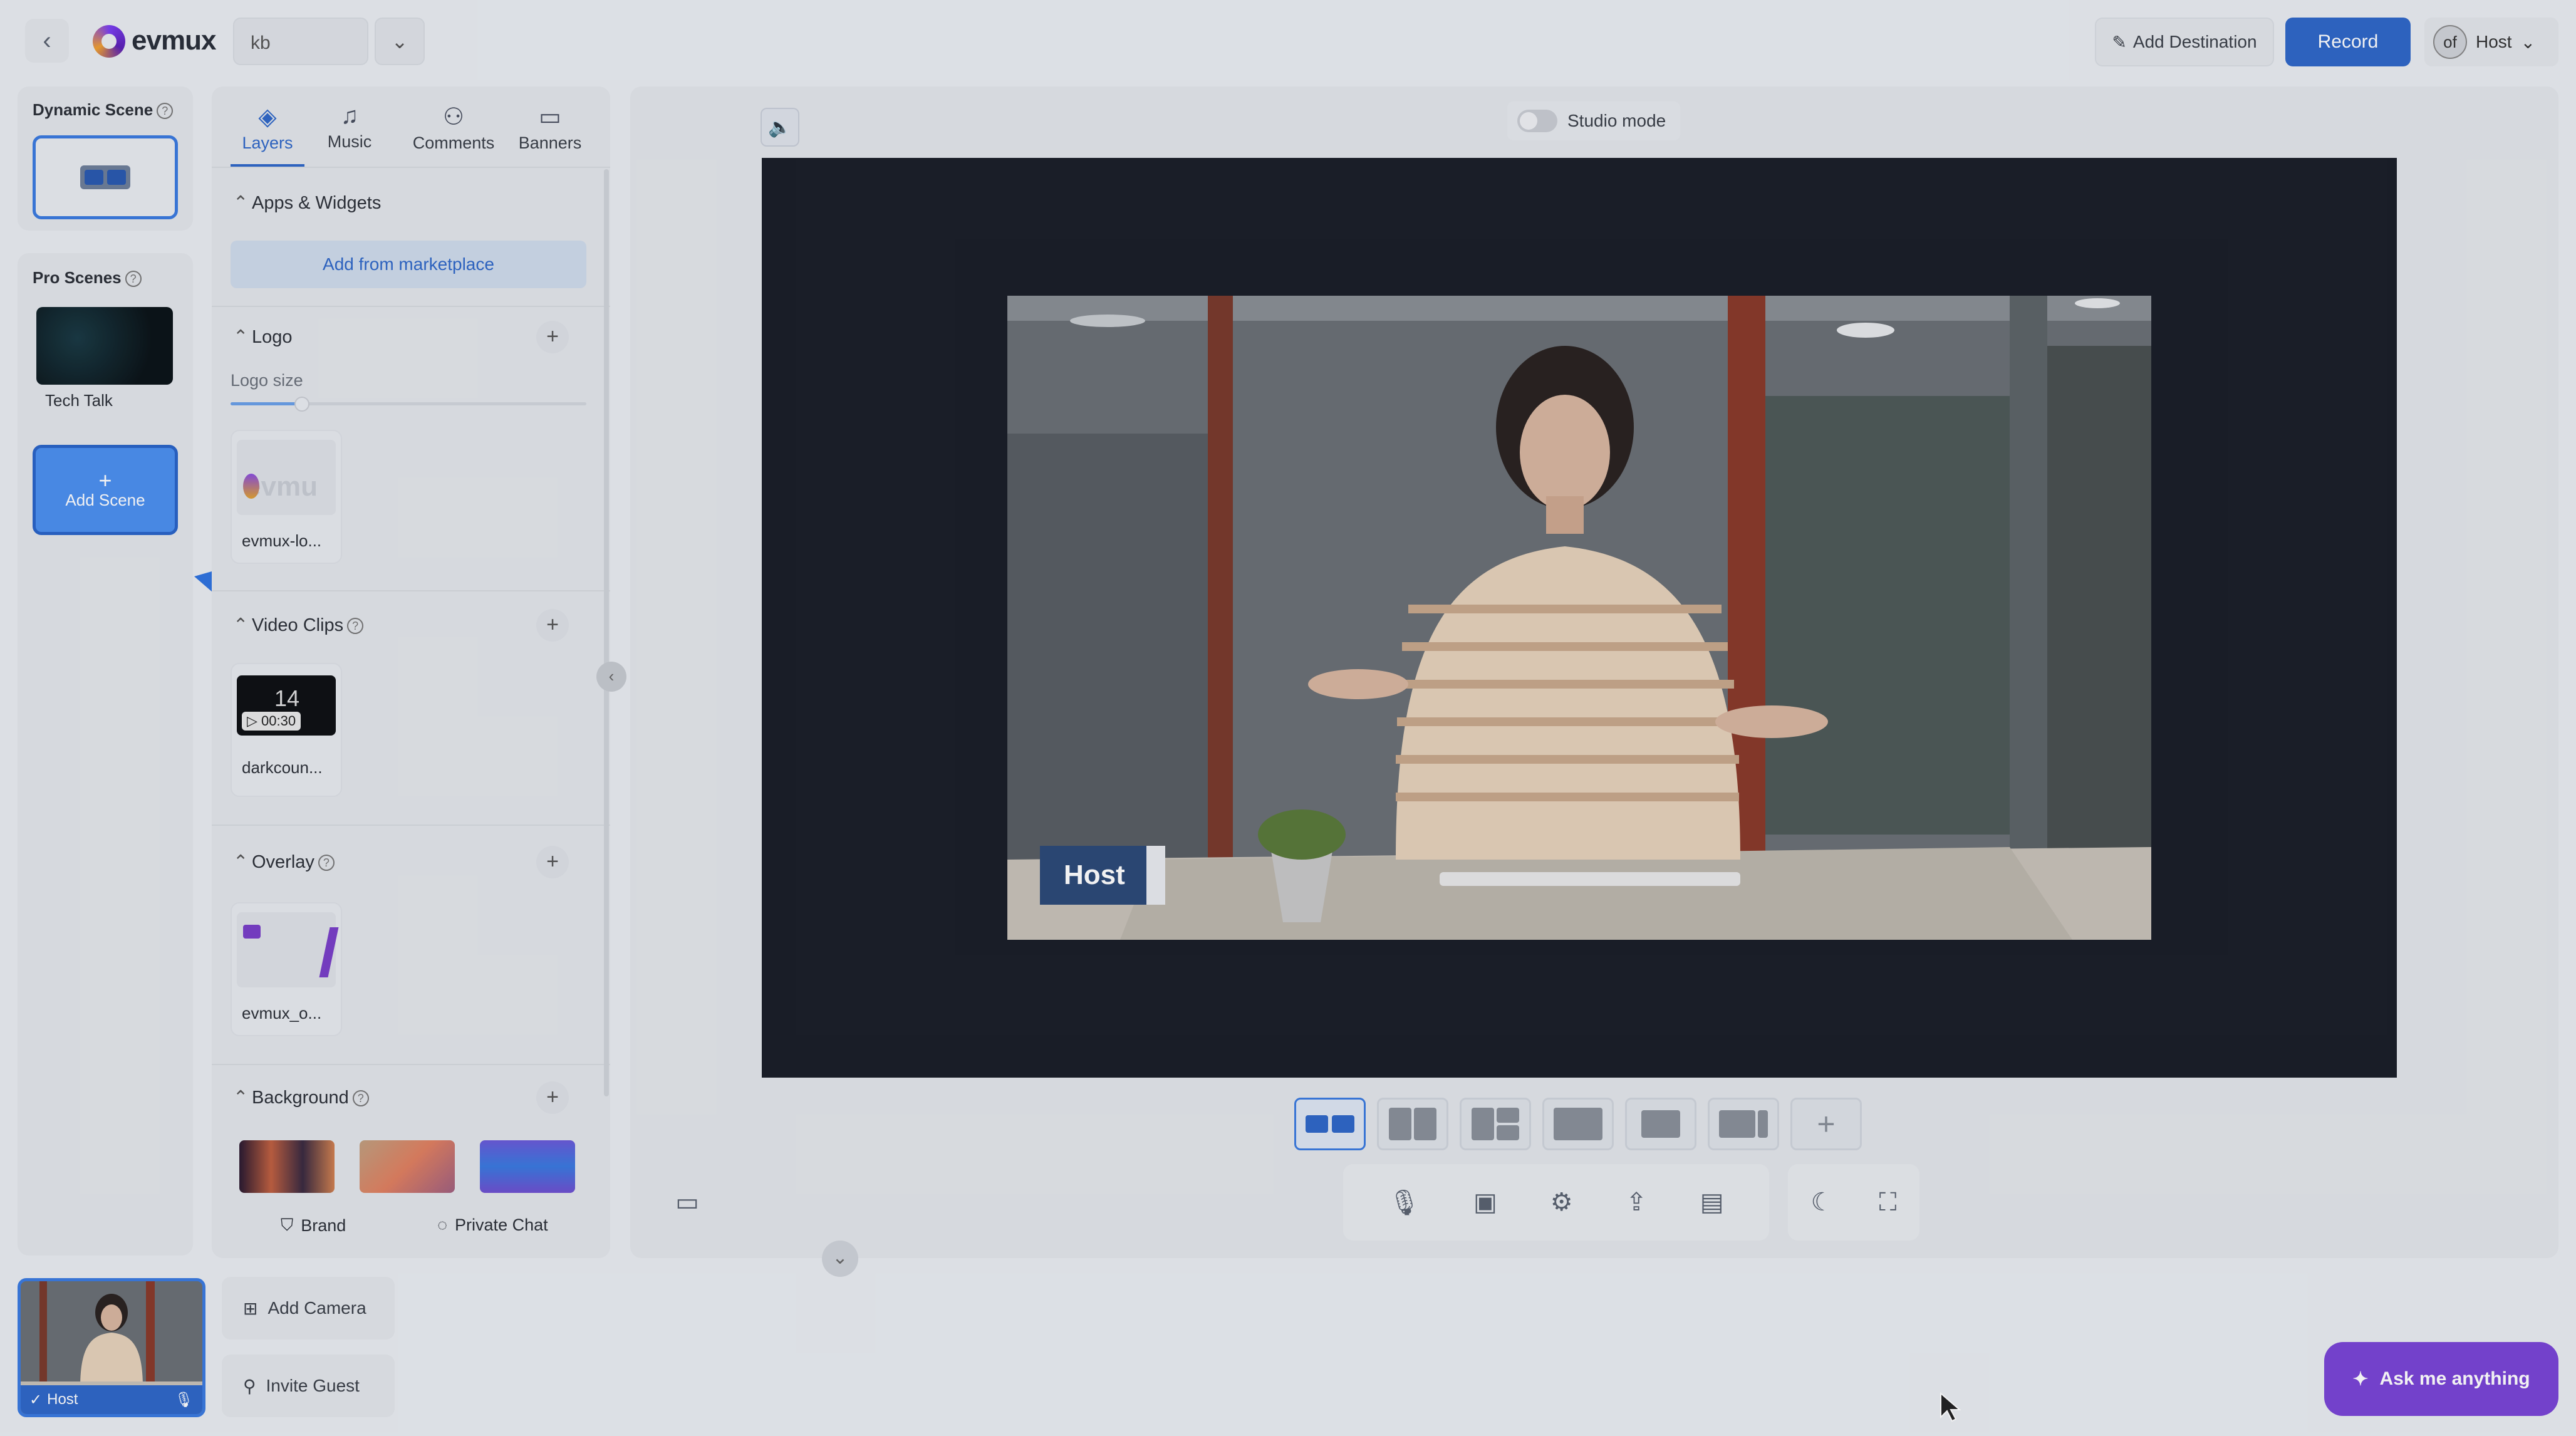 This screenshot has width=2576, height=1436. I want to click on split-layout-icon, so click(1412, 1124).